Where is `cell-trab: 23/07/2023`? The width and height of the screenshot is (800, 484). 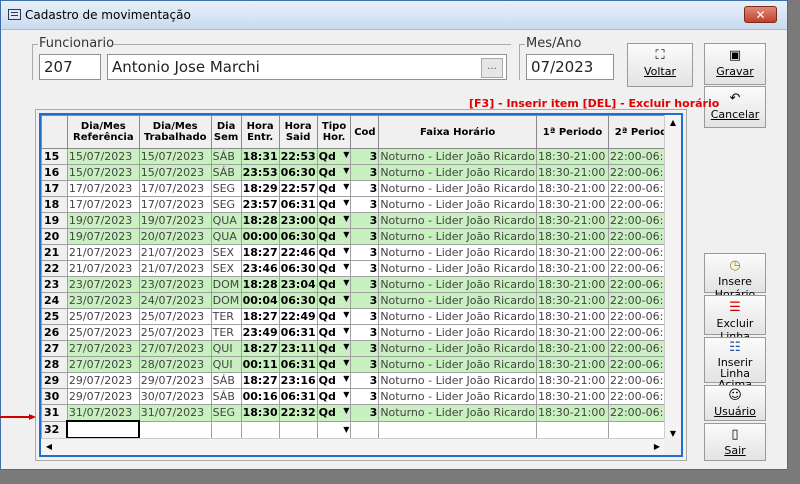
cell-trab: 23/07/2023 is located at coordinates (175, 285).